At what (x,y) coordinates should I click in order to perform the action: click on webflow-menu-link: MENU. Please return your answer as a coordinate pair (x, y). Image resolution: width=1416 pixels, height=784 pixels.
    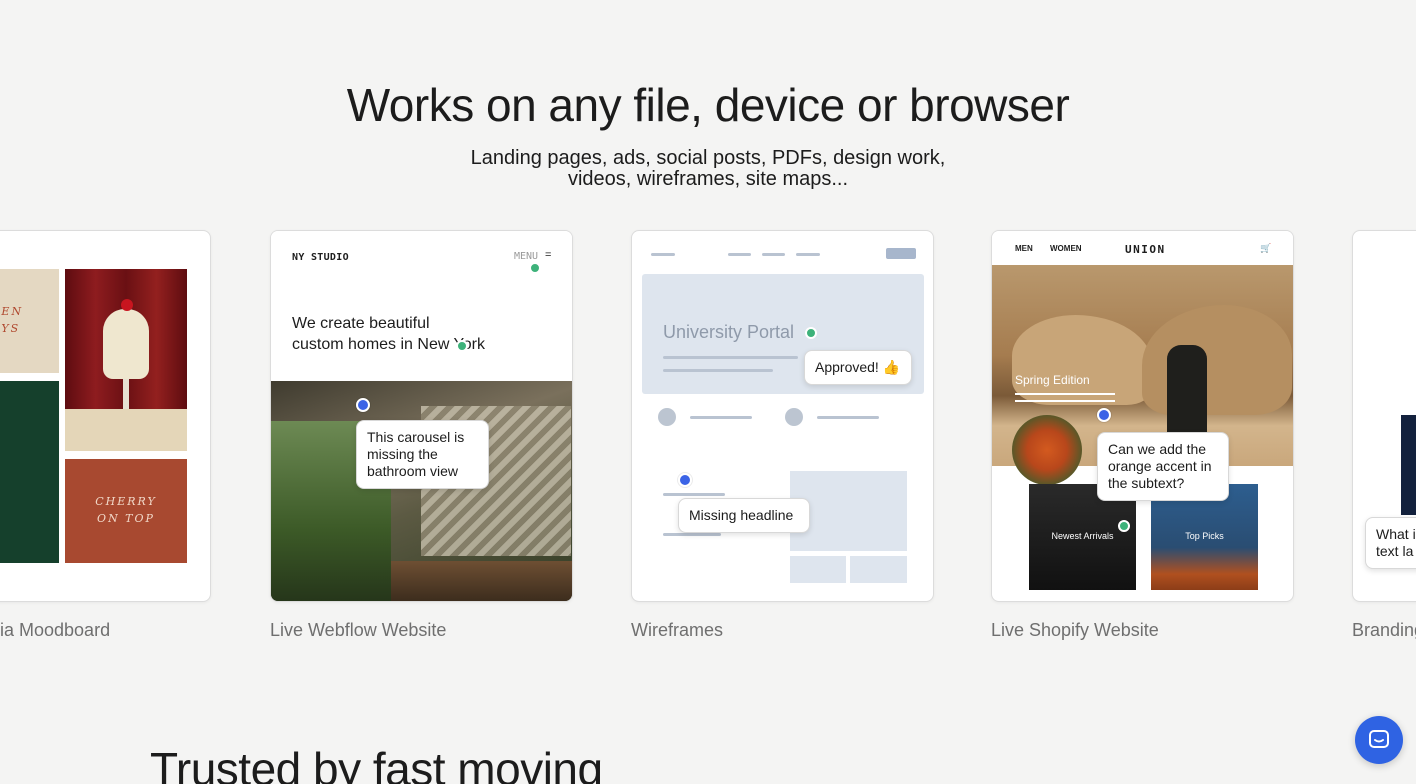
    Looking at the image, I should click on (526, 256).